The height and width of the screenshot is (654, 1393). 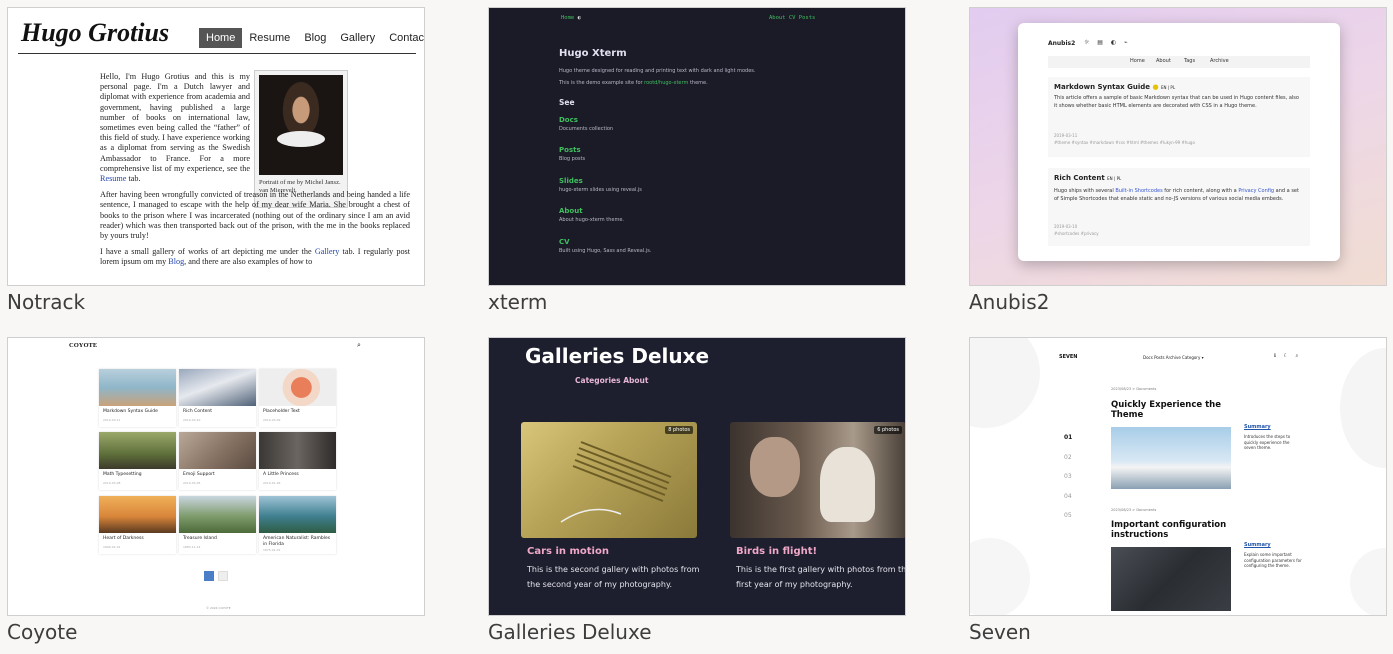 I want to click on caption-xterm: xterm, so click(x=517, y=302).